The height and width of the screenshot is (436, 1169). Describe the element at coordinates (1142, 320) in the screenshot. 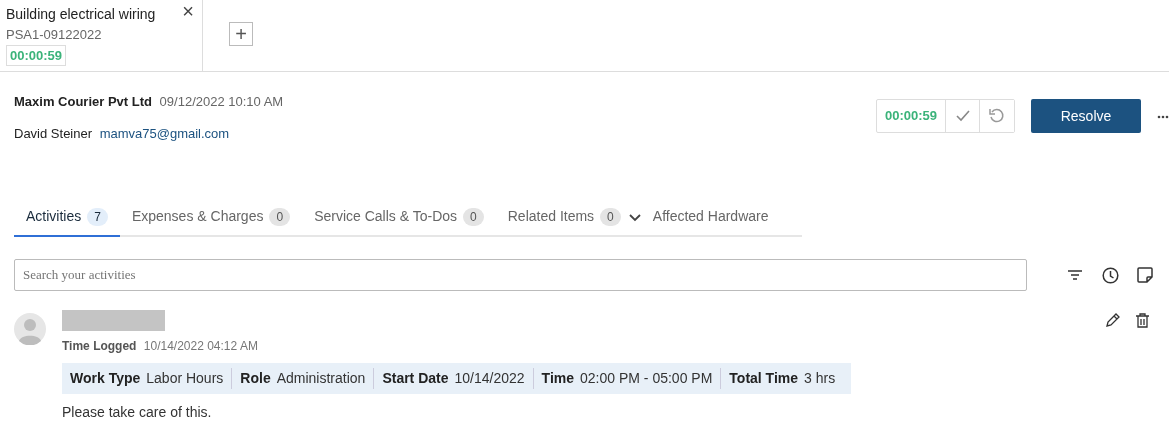

I see `delete-icon` at that location.